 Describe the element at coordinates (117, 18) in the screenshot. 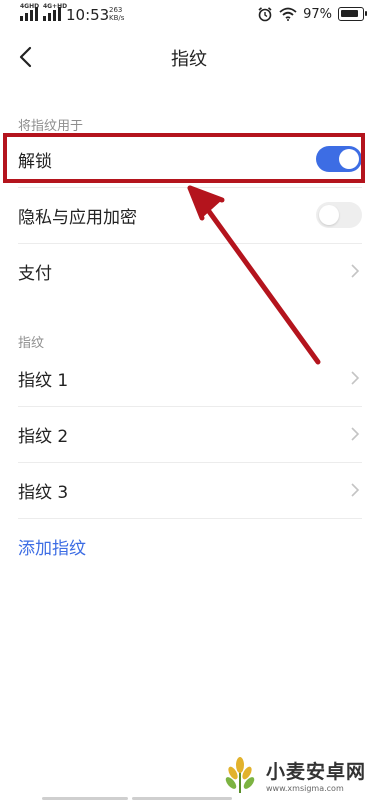

I see `network-speed-unit: KB/s` at that location.